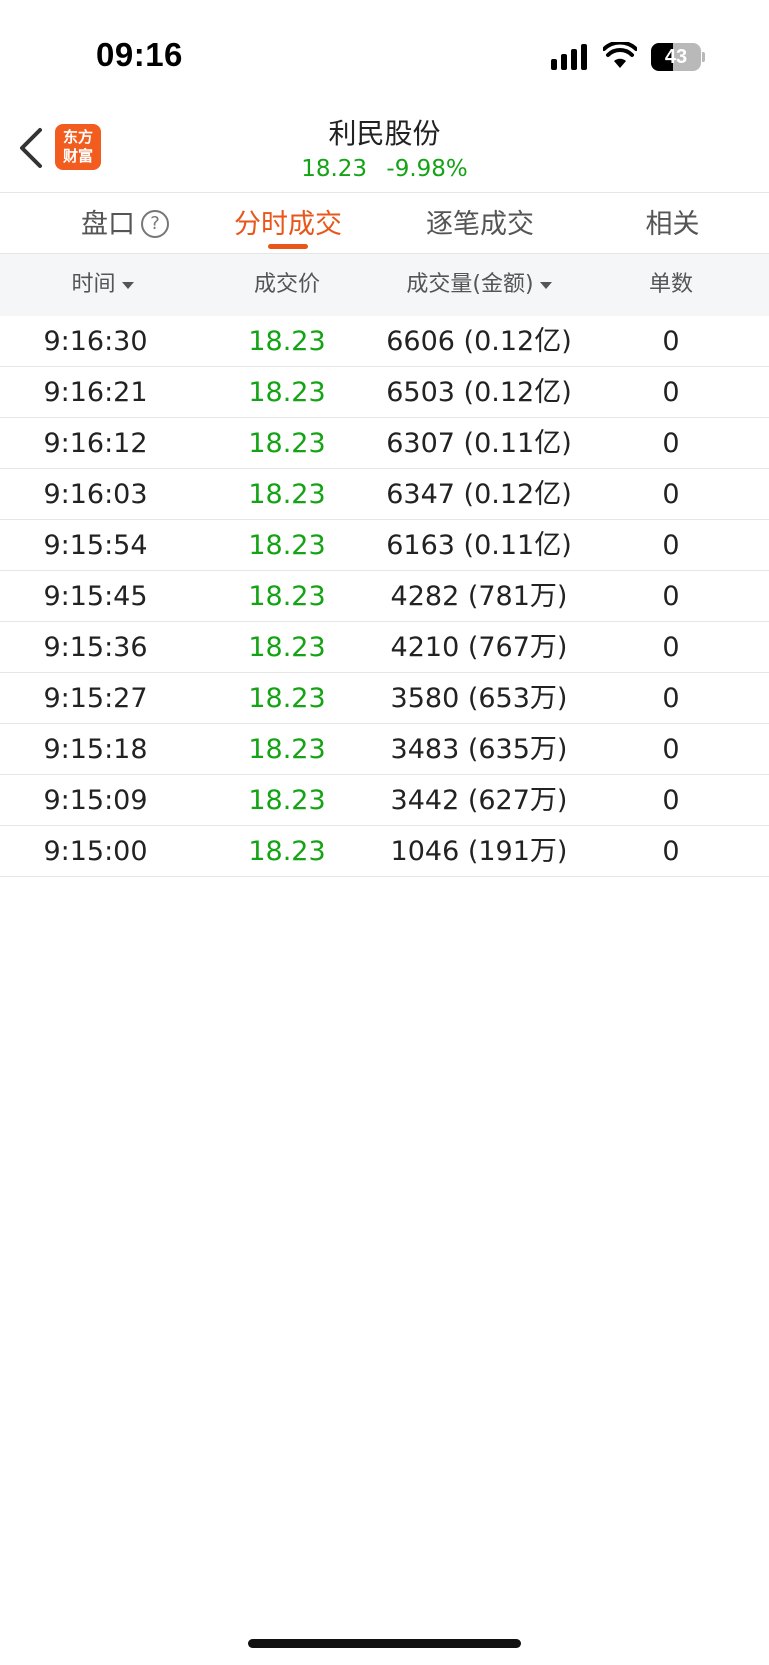 The height and width of the screenshot is (1665, 769). Describe the element at coordinates (479, 698) in the screenshot. I see `cell-volume: 3580 (653万)` at that location.